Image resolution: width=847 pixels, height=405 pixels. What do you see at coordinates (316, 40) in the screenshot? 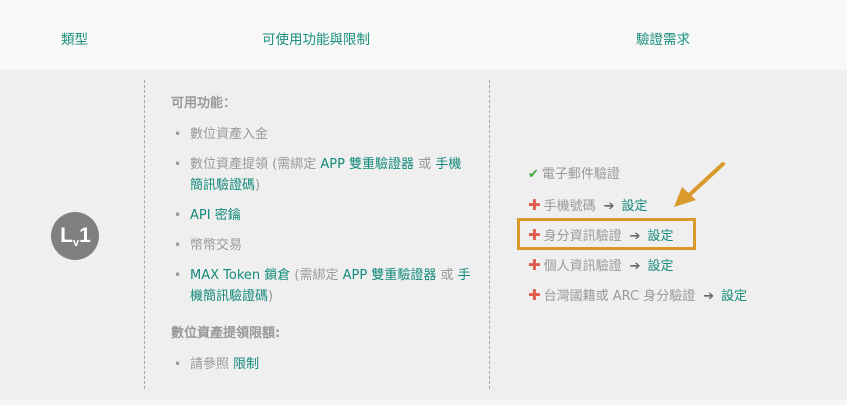
I see `header-functions: 可使用功能與限制` at bounding box center [316, 40].